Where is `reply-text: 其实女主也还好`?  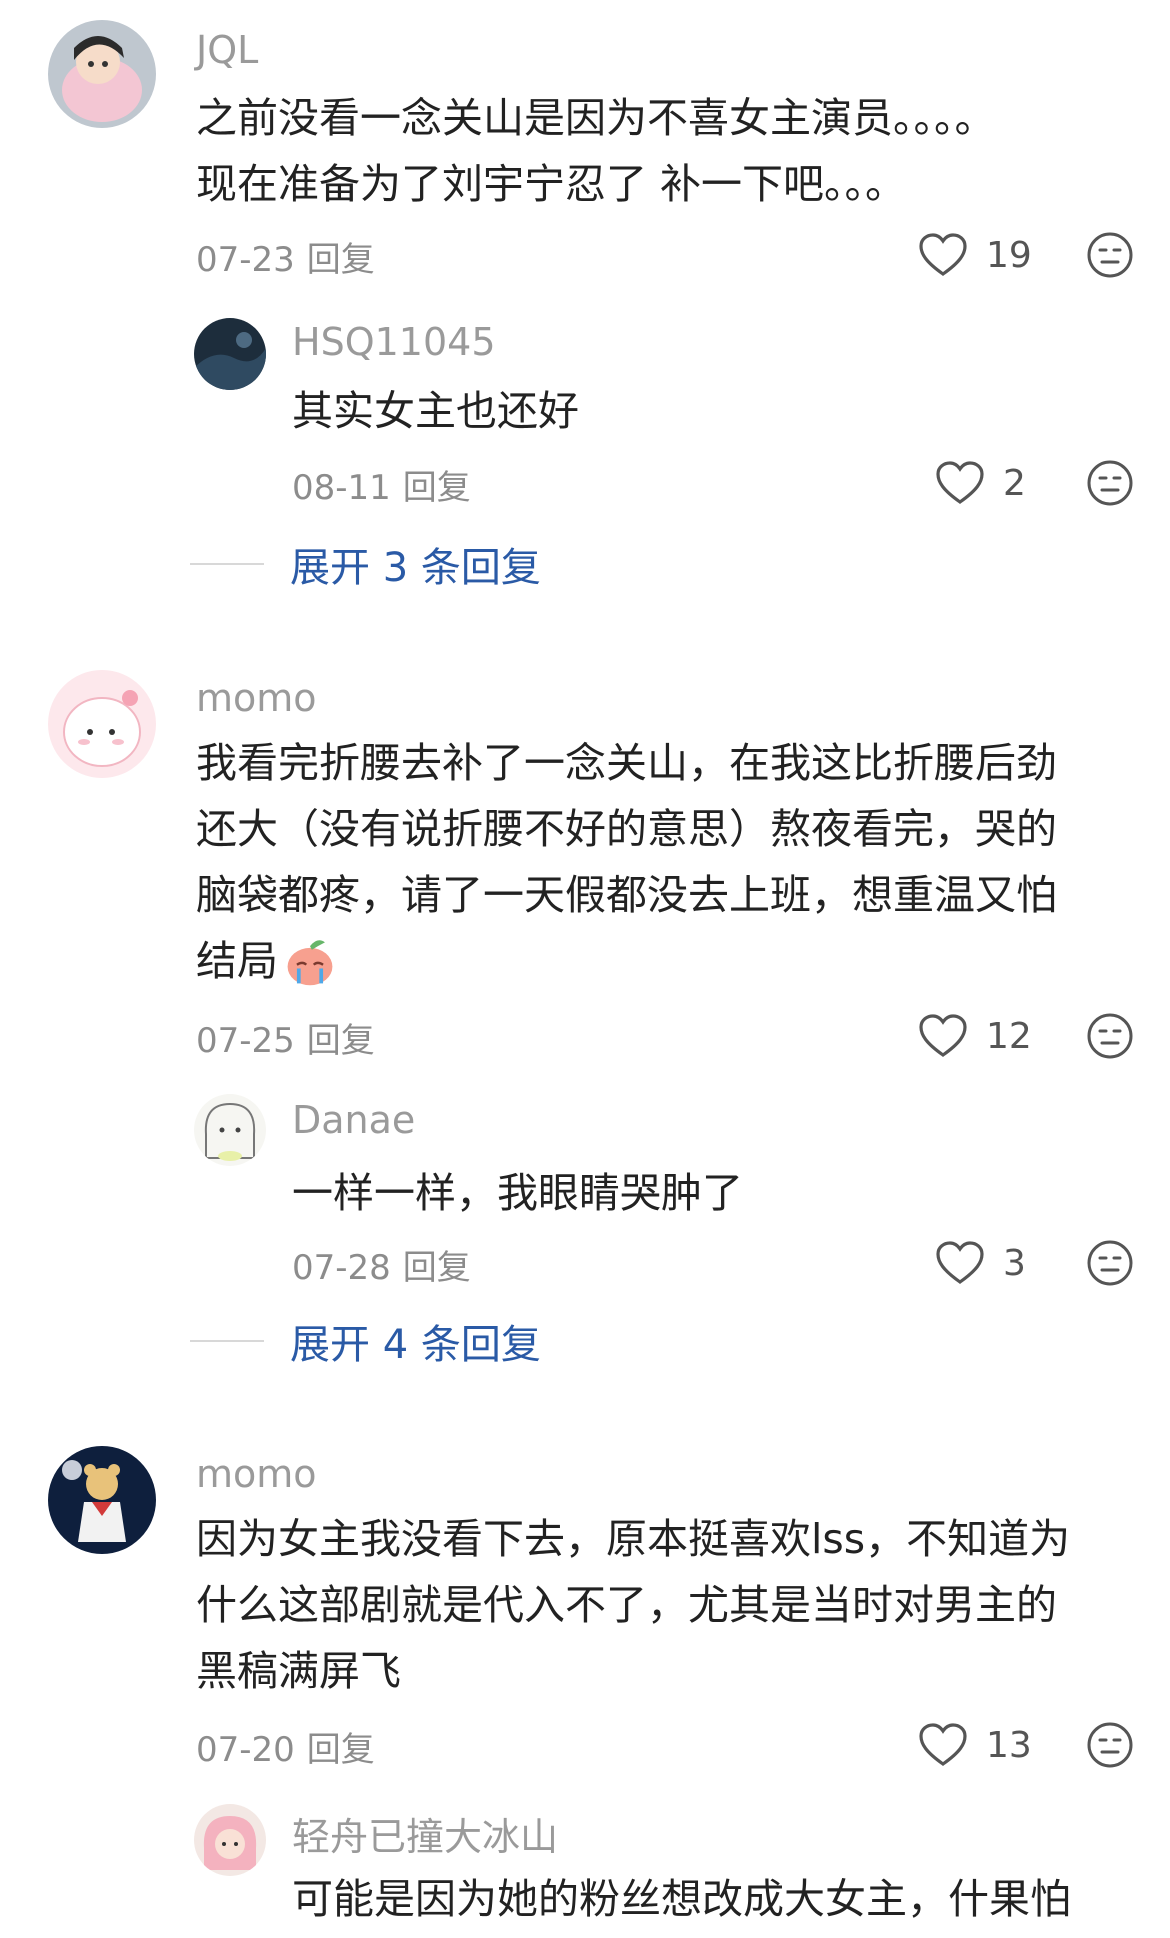
reply-text: 其实女主也还好 is located at coordinates (435, 411).